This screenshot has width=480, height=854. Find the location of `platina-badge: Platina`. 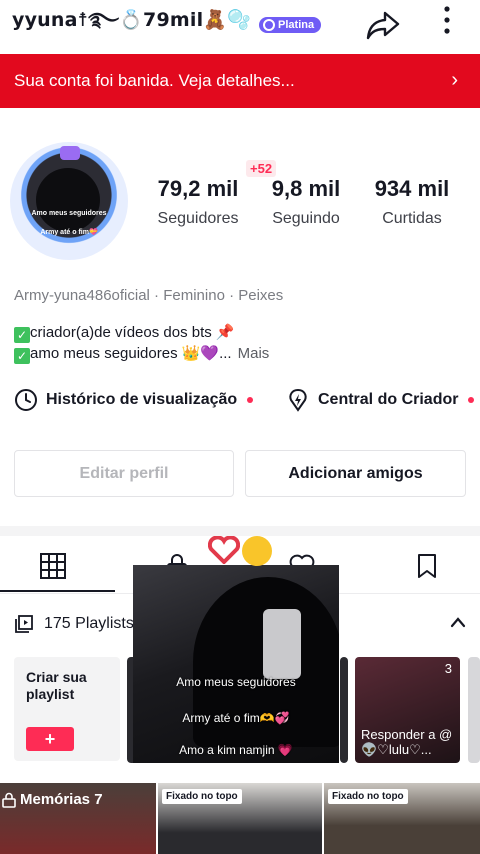

platina-badge: Platina is located at coordinates (290, 25).